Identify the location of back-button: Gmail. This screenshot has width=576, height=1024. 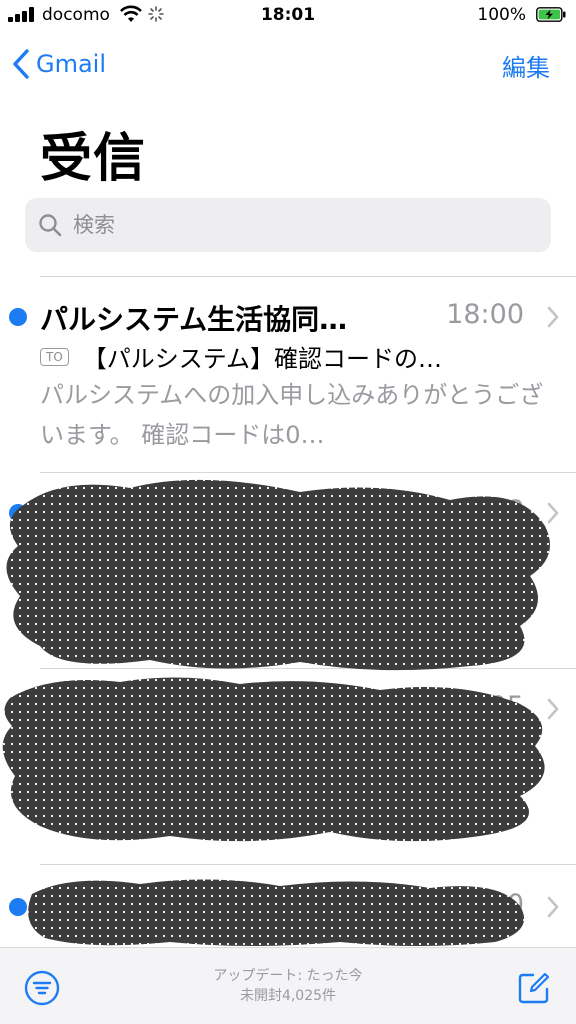
(58, 64).